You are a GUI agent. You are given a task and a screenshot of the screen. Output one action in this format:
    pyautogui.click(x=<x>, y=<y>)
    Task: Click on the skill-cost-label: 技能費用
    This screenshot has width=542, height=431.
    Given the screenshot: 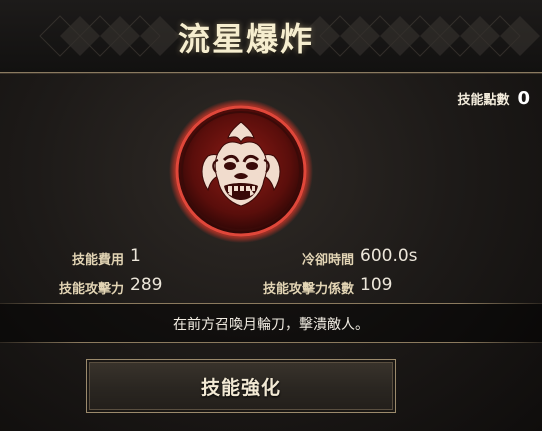 What is the action you would take?
    pyautogui.click(x=97, y=260)
    